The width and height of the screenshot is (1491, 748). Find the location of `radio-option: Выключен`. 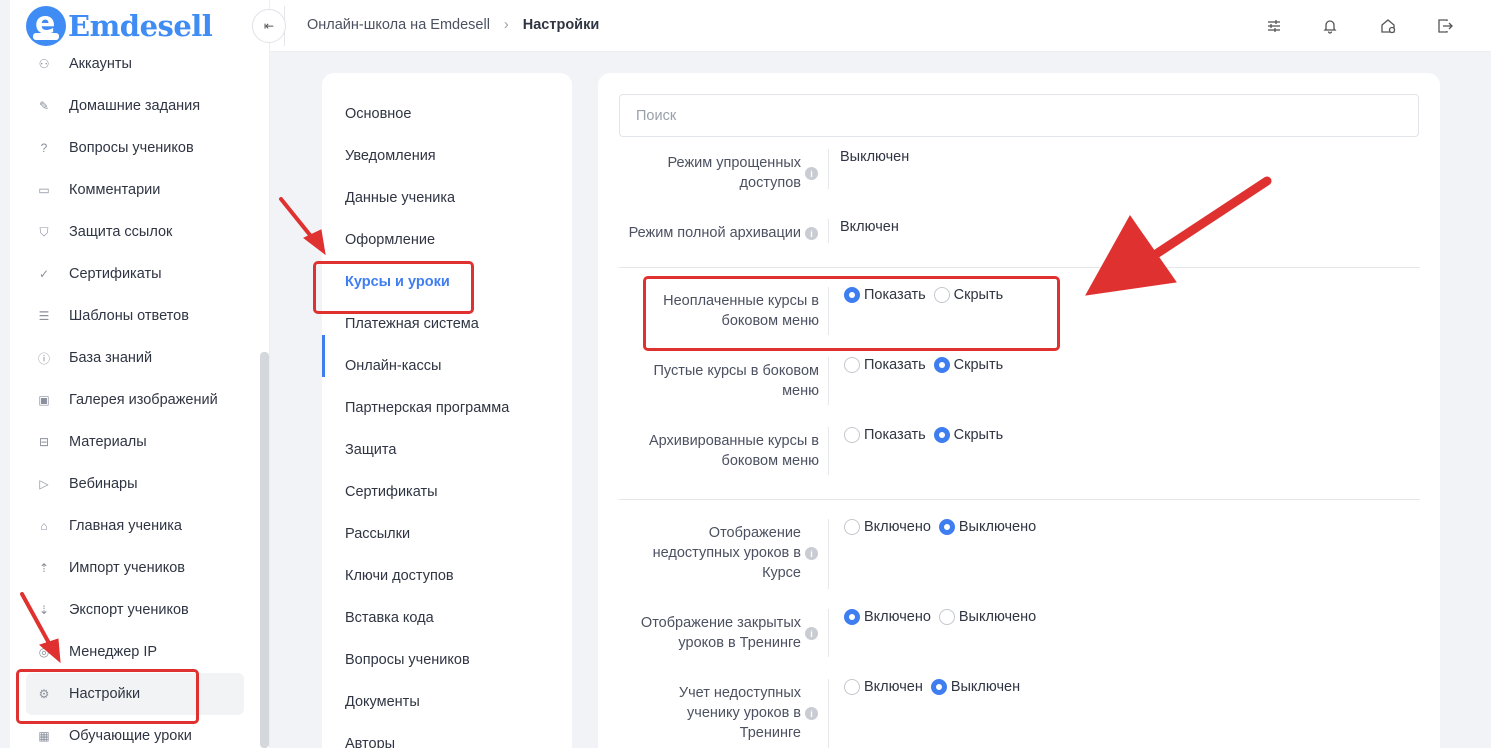

radio-option: Выключен is located at coordinates (975, 687).